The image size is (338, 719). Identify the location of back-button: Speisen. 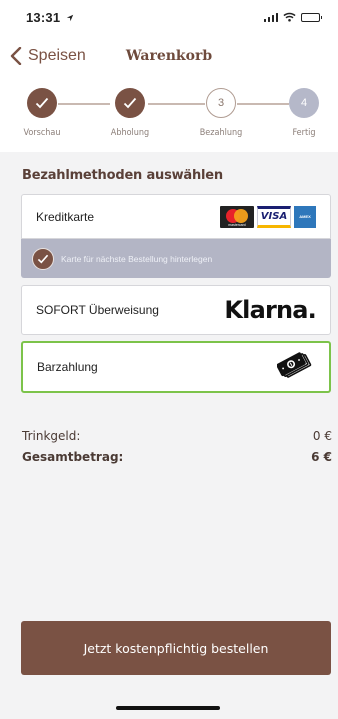
(48, 56).